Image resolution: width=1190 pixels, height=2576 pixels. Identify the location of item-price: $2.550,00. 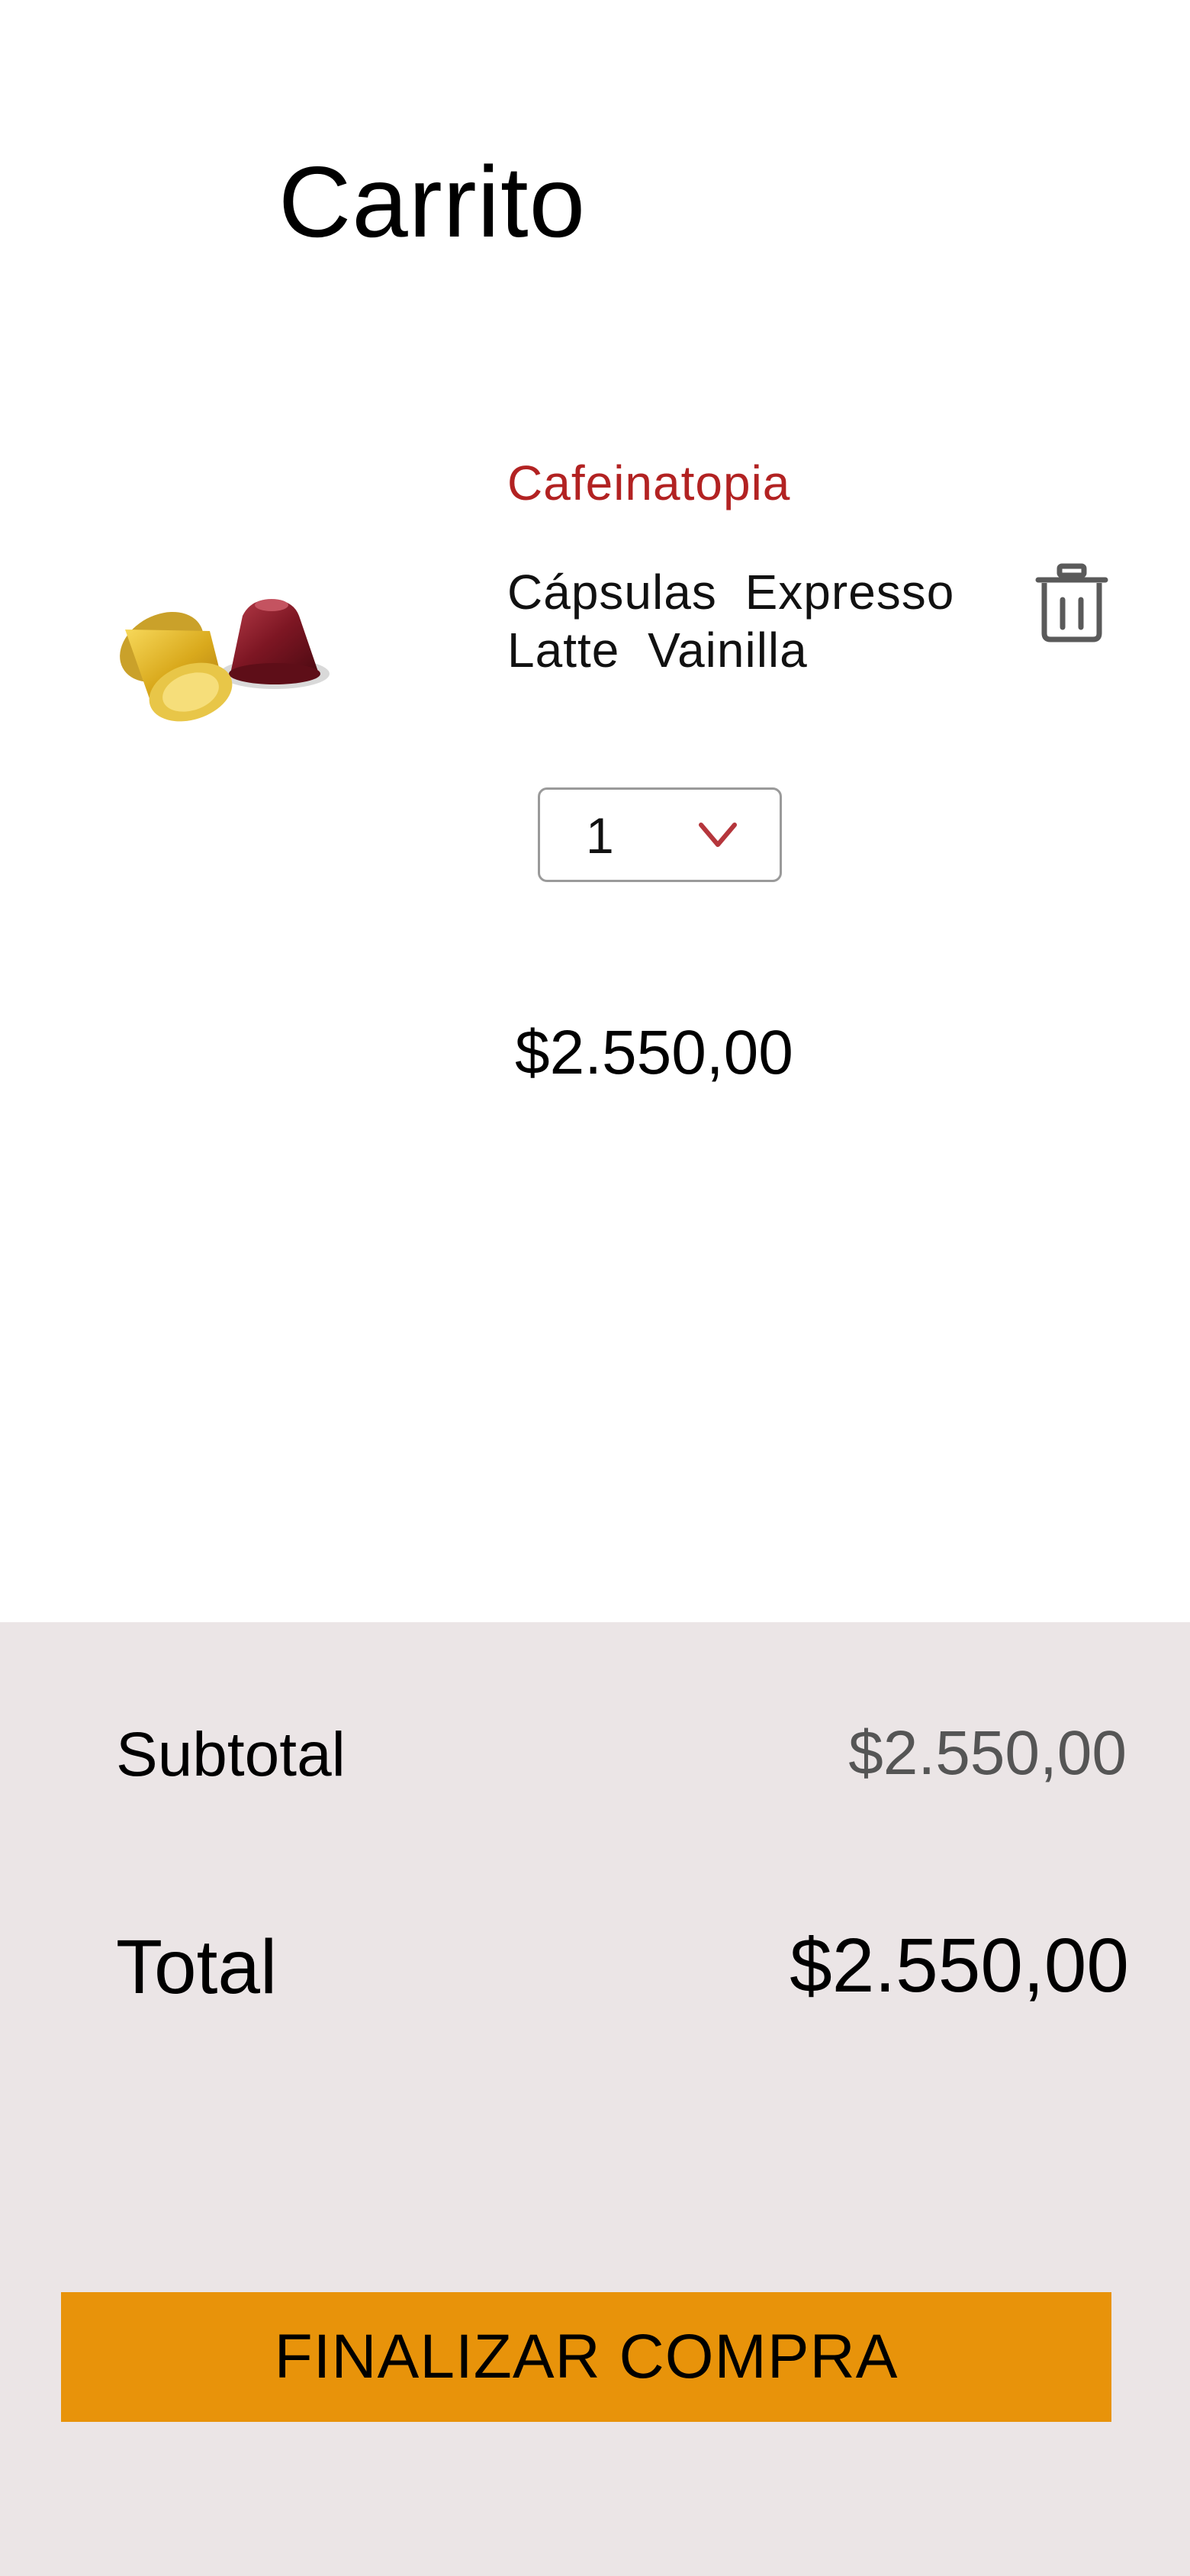
(654, 1052).